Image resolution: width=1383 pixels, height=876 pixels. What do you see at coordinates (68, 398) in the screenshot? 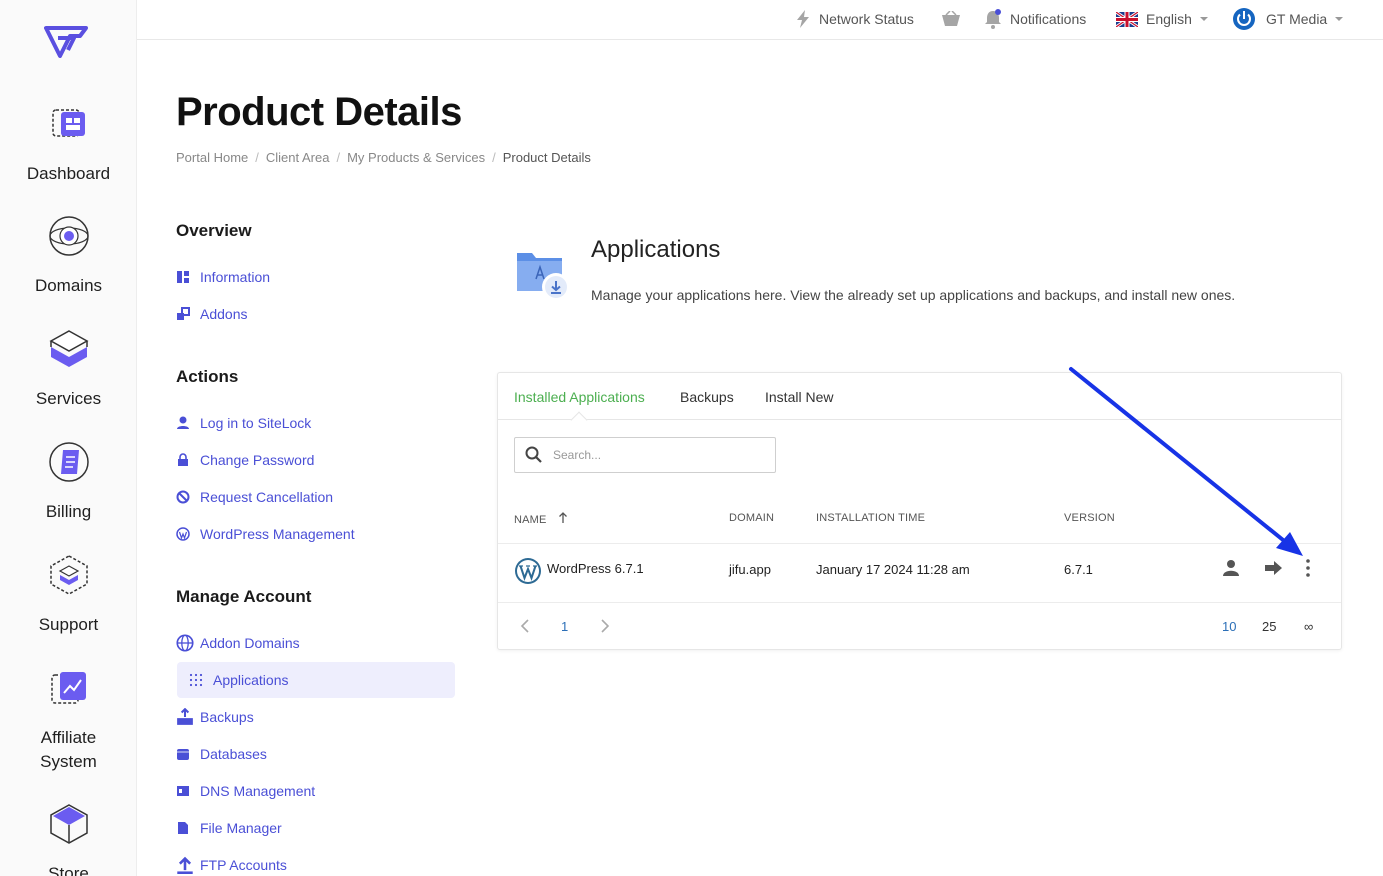
I see `rail-label: Services` at bounding box center [68, 398].